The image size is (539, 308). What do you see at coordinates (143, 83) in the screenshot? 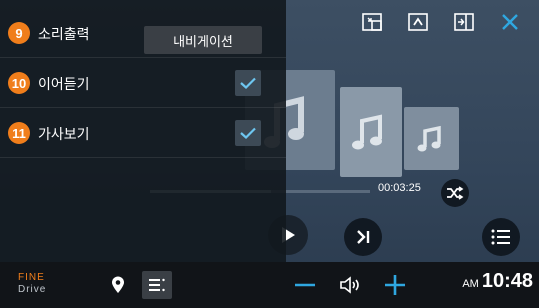
I see `option-row-resume: 10 이어듣기` at bounding box center [143, 83].